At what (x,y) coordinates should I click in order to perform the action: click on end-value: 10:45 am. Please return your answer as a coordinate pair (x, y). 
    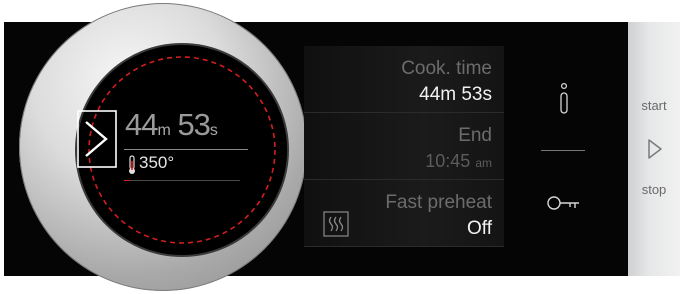
    Looking at the image, I should click on (458, 161).